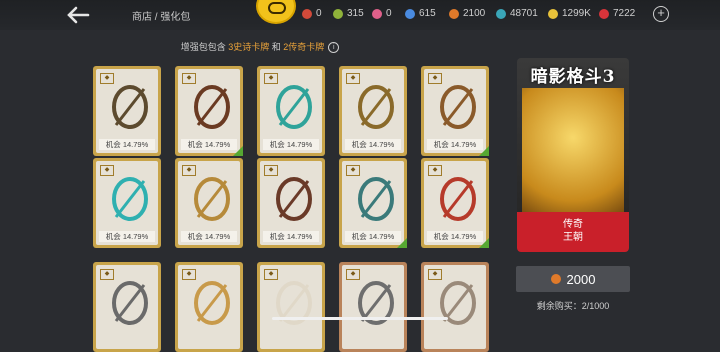  Describe the element at coordinates (458, 107) in the screenshot. I see `glaive-icon` at that location.